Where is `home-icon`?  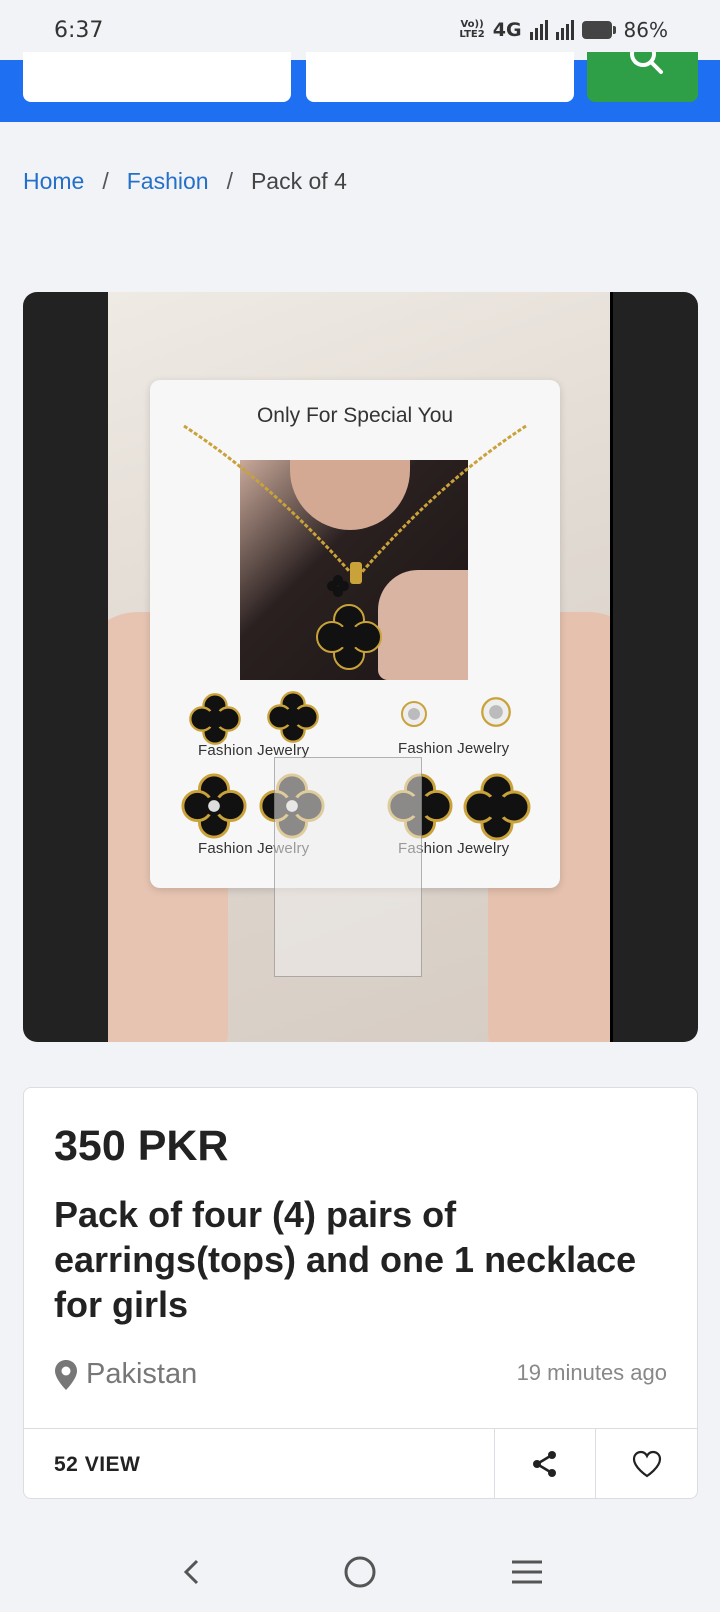 home-icon is located at coordinates (360, 1572).